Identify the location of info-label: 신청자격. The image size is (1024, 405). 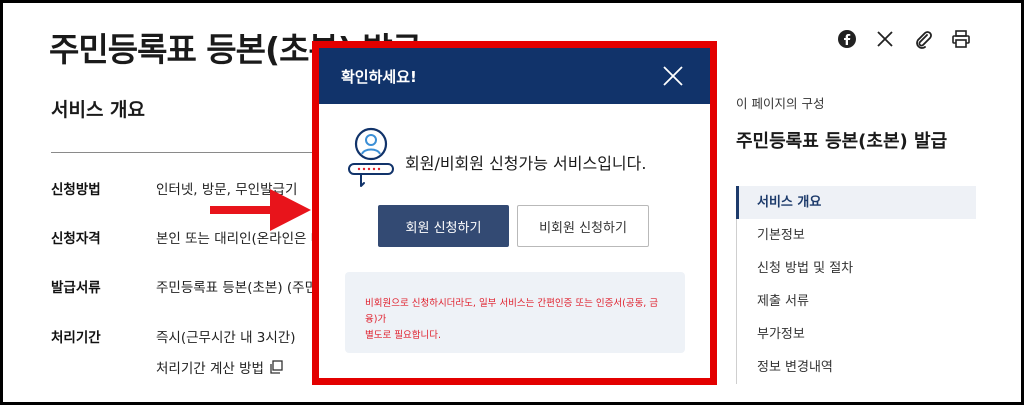
(76, 239).